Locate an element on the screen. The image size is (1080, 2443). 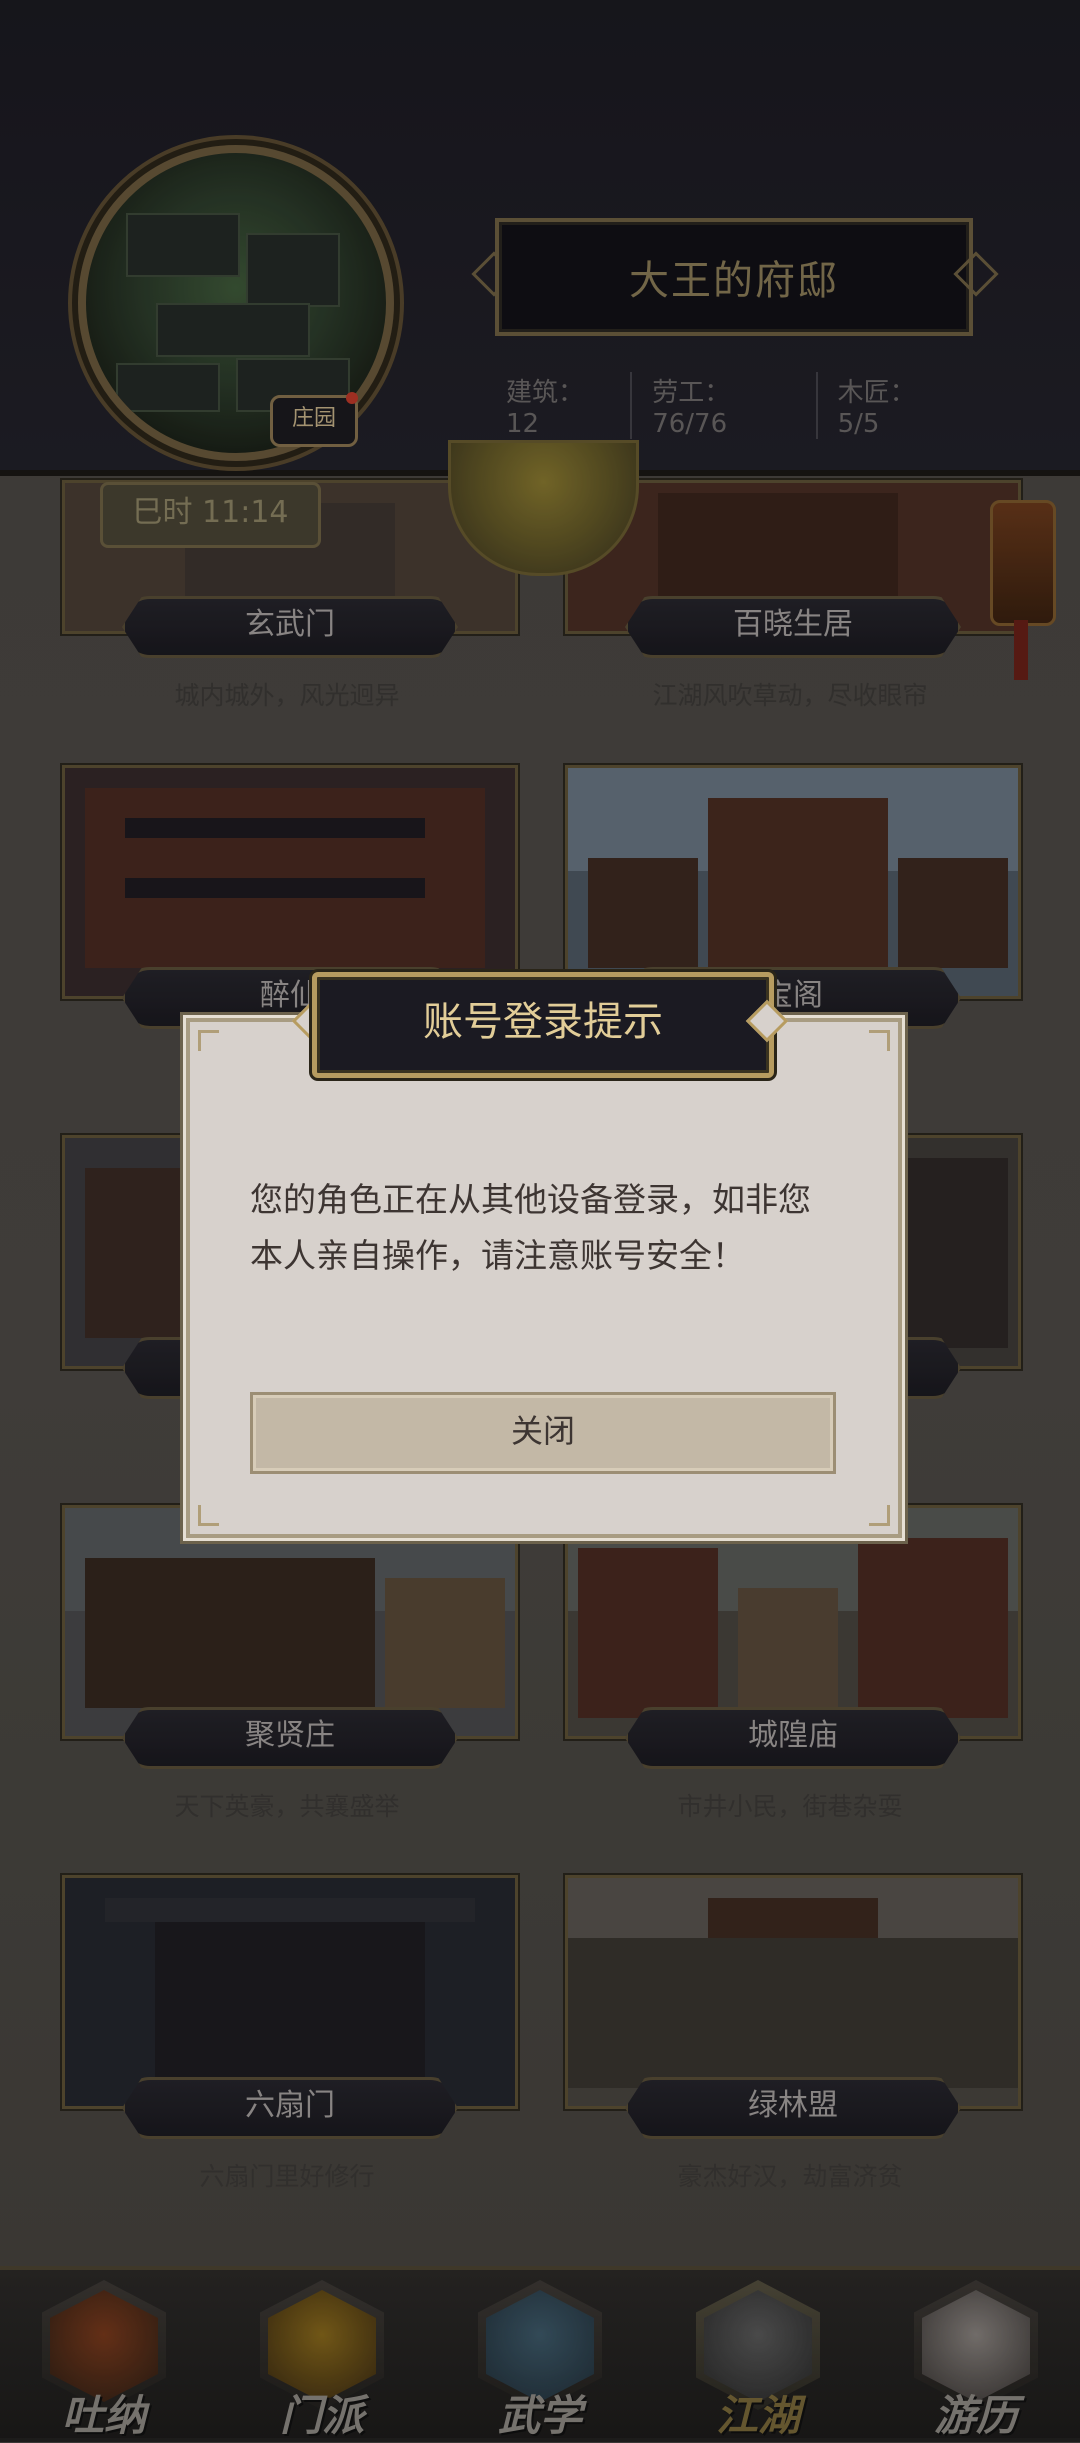
login-alert-dialog: 您的角色正在从其他设备登录，如非您本人亲自操作，请注意账号安全！ 关闭 is located at coordinates (544, 1278).